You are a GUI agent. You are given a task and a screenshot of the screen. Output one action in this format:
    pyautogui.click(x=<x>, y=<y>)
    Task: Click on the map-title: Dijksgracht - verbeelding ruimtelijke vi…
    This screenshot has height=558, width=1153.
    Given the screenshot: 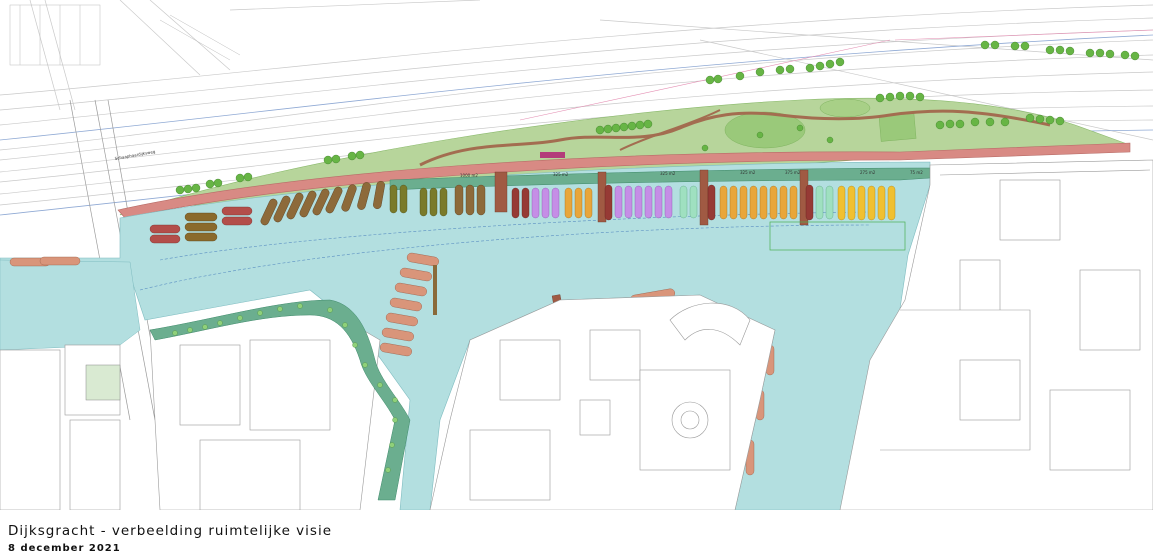 What is the action you would take?
    pyautogui.click(x=170, y=531)
    